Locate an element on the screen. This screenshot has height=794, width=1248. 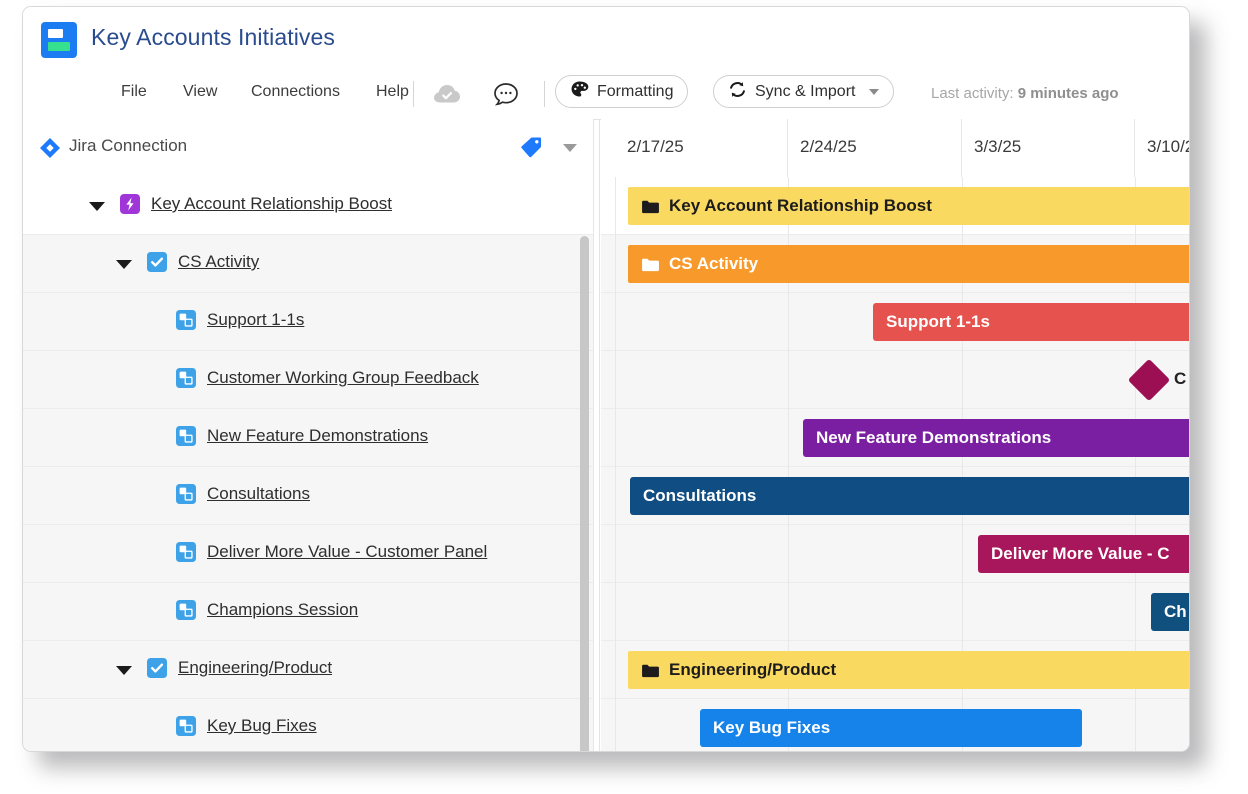
last-activity: Last activity: 9 minutes ago is located at coordinates (1025, 93).